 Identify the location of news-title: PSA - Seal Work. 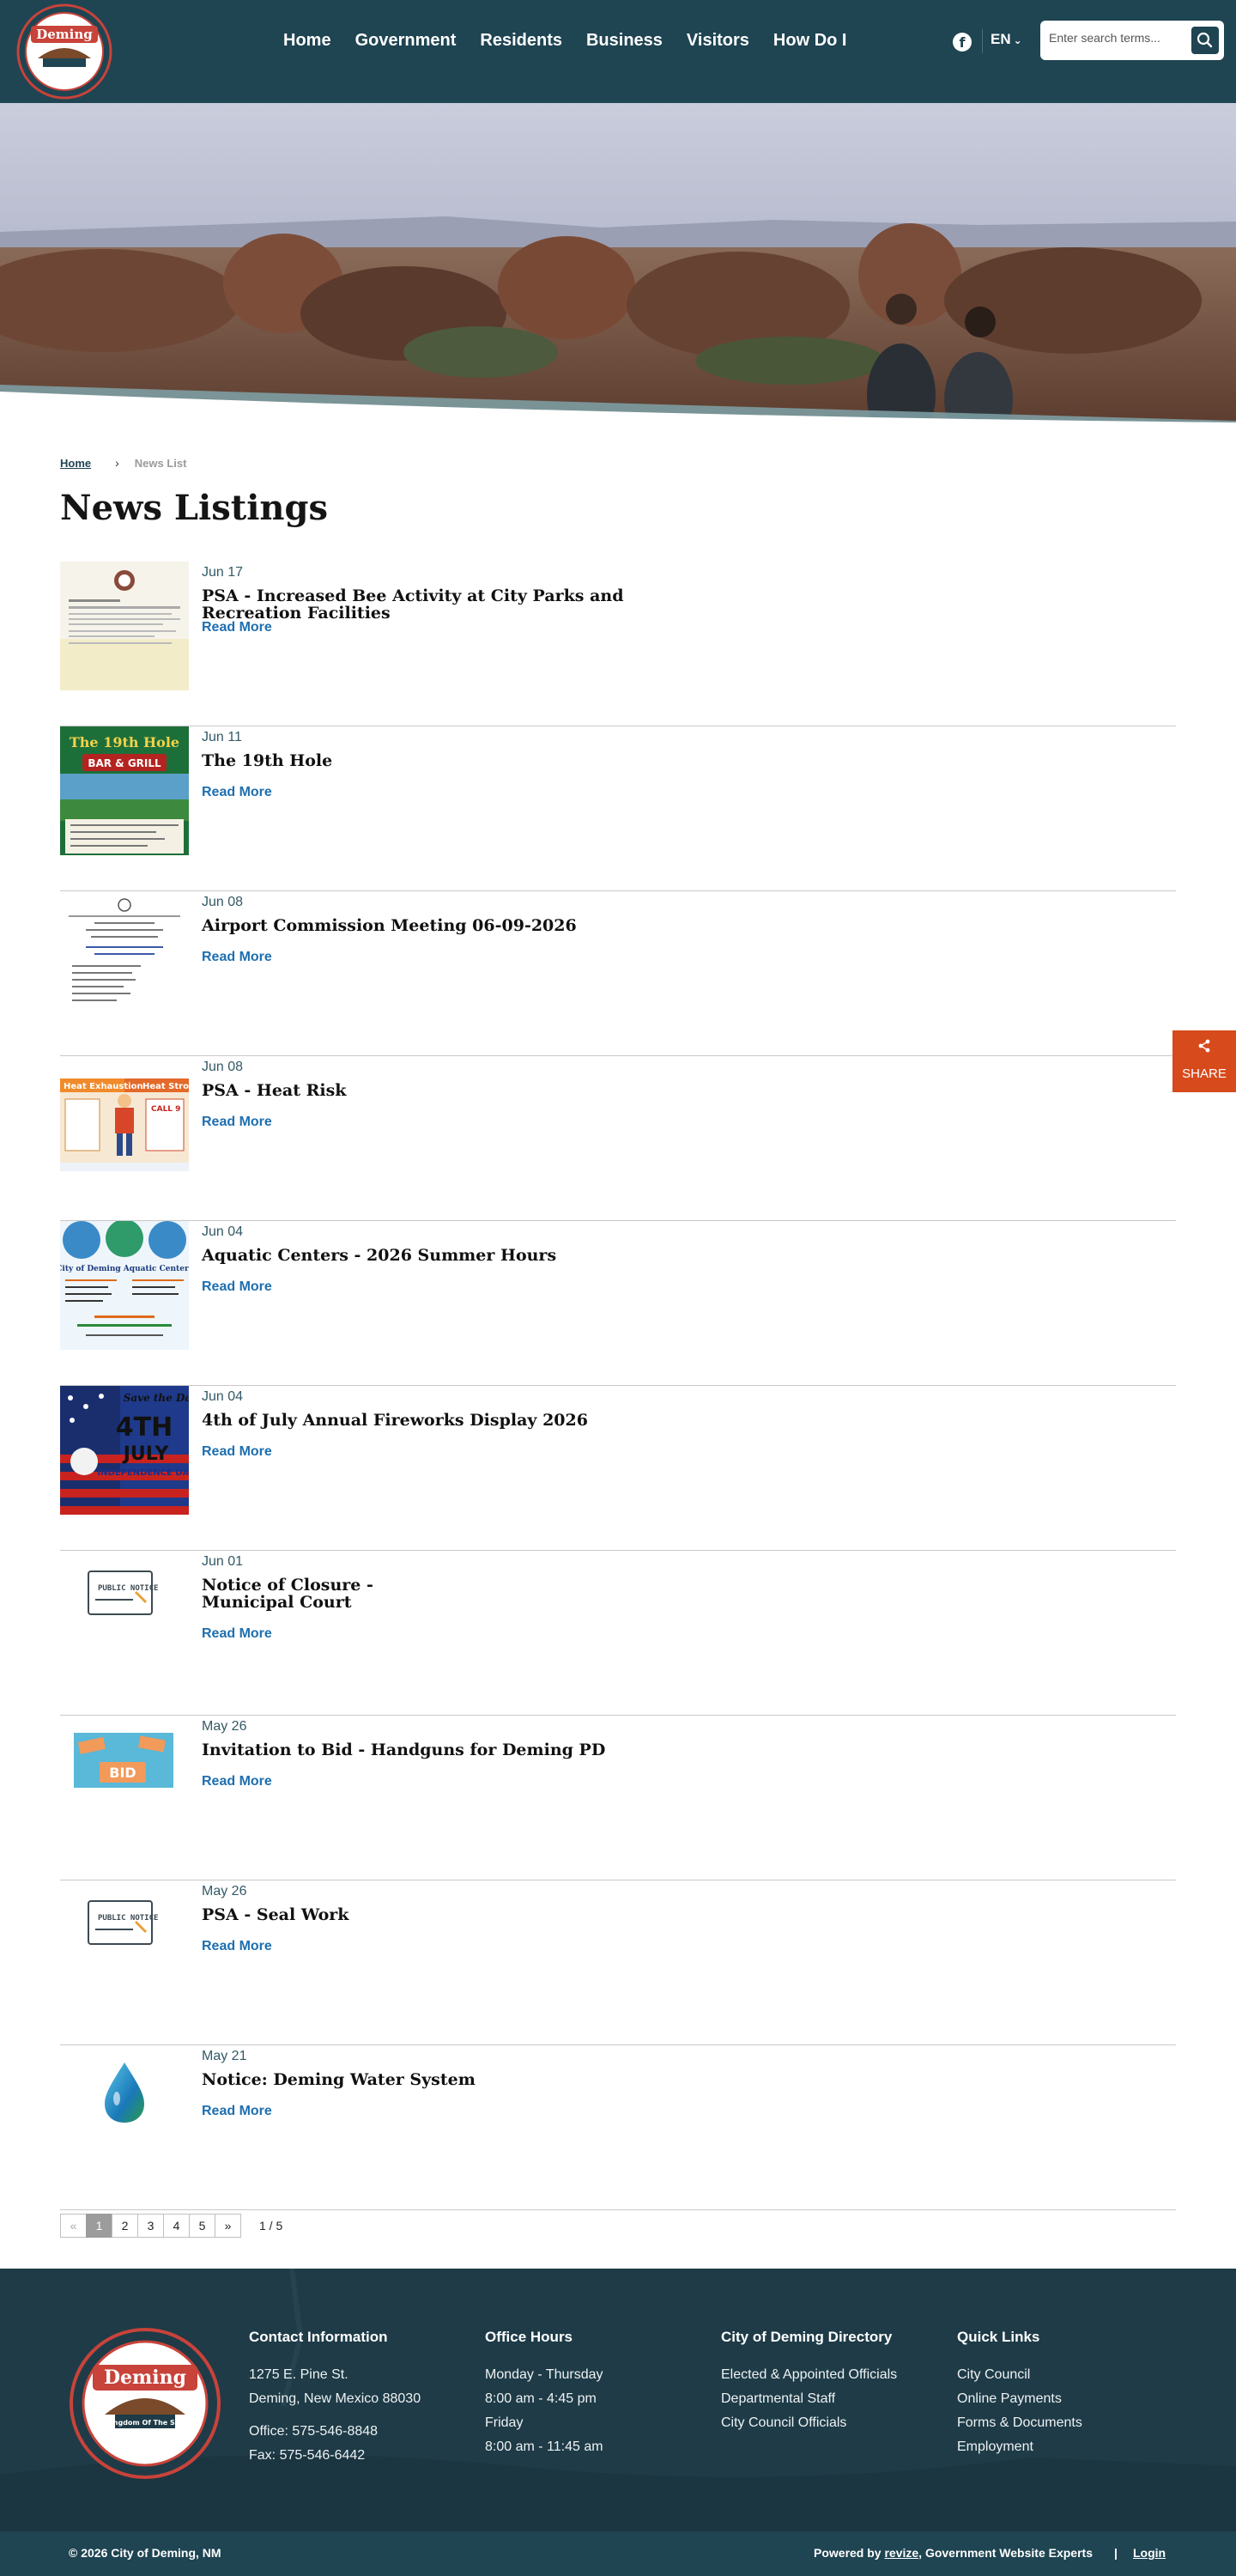
(442, 1915).